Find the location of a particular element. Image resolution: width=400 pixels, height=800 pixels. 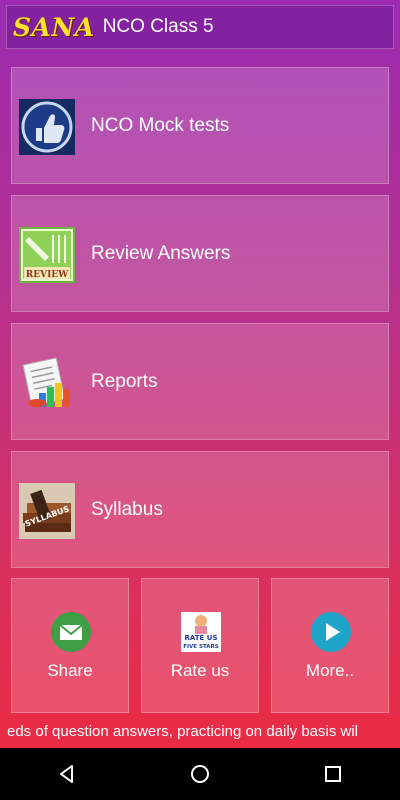

recents-button is located at coordinates (333, 774).